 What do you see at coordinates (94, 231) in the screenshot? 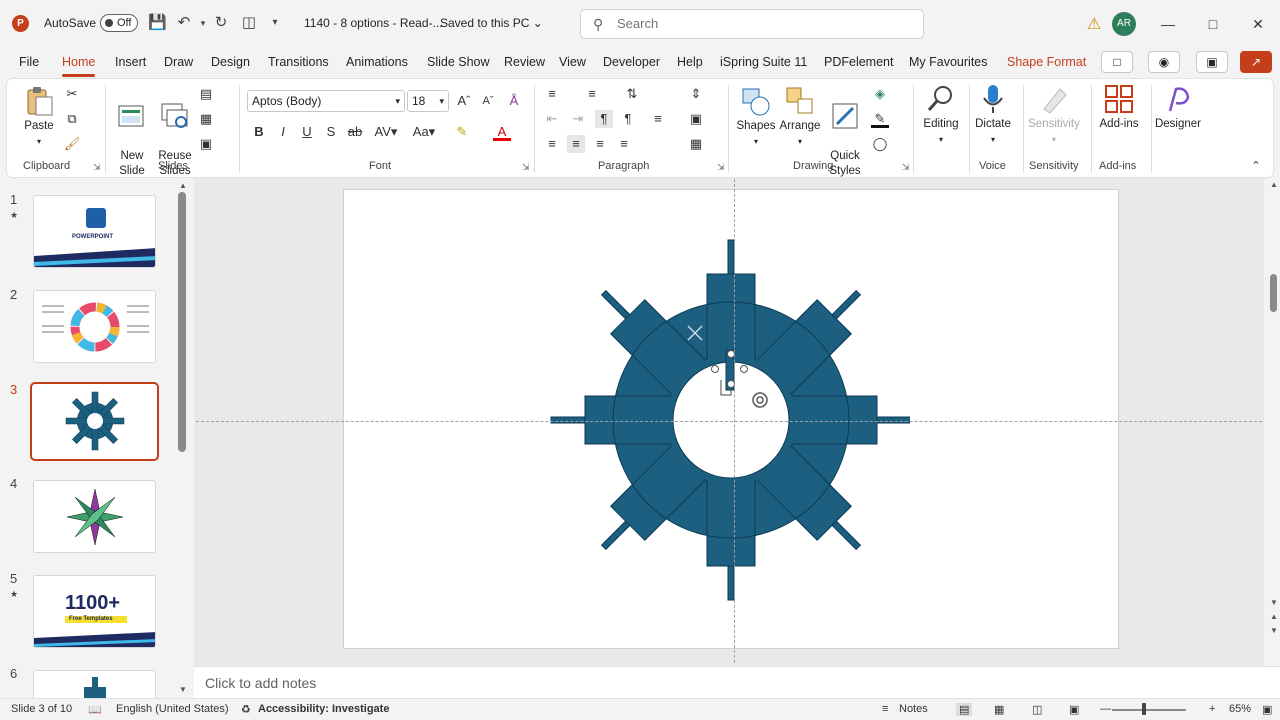
I see `slide-thumbnail-1: POWERPOINT` at bounding box center [94, 231].